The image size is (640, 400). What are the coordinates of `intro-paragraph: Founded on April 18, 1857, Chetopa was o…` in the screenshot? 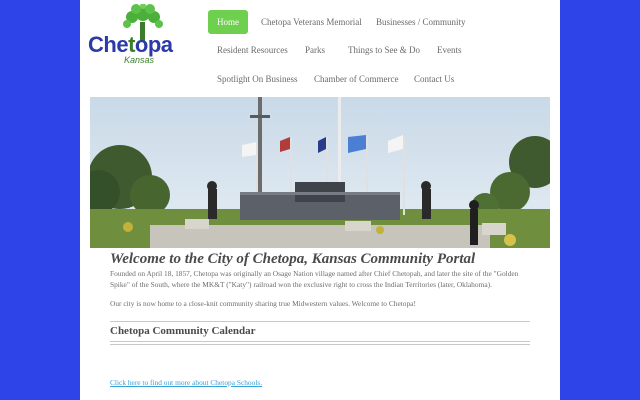 It's located at (314, 279).